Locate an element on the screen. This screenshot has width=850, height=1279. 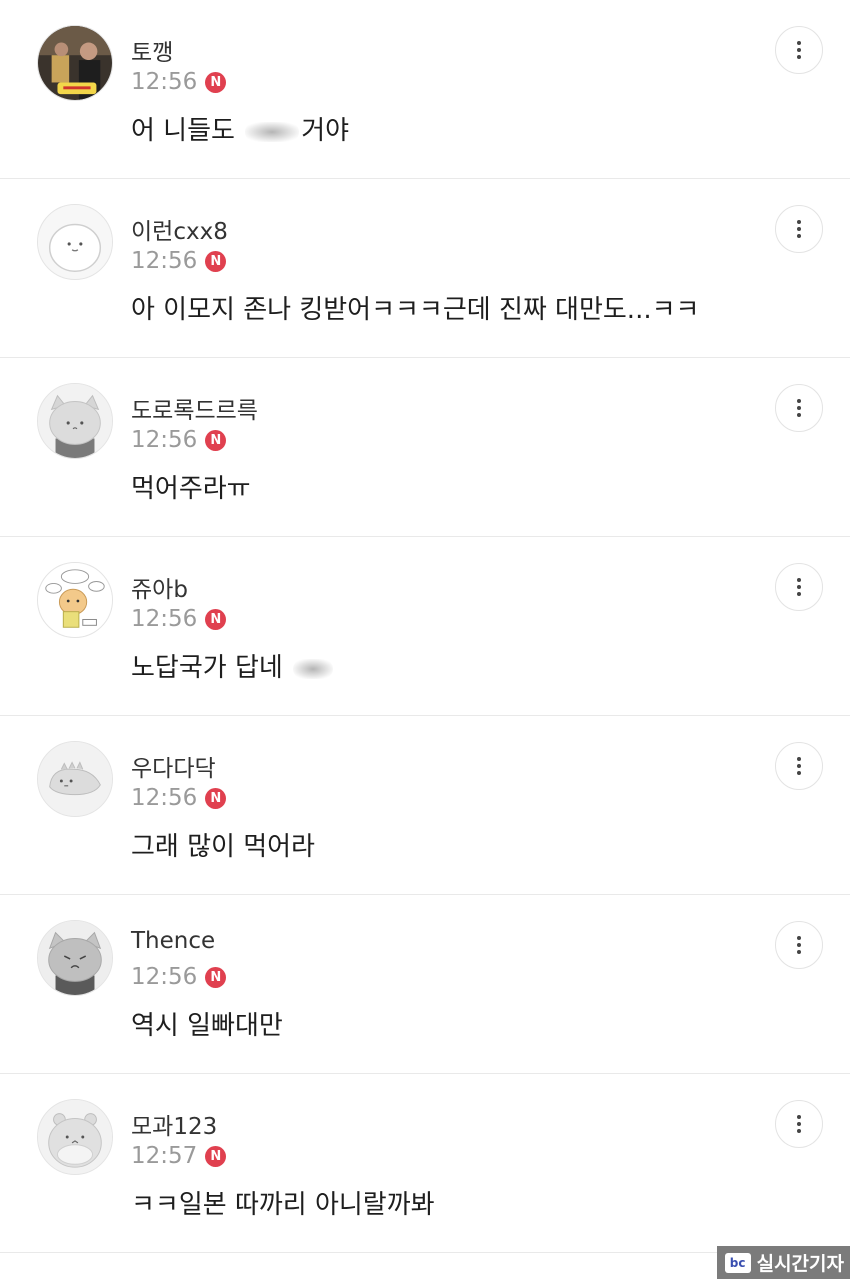
default-face-icon is located at coordinates (75, 242).